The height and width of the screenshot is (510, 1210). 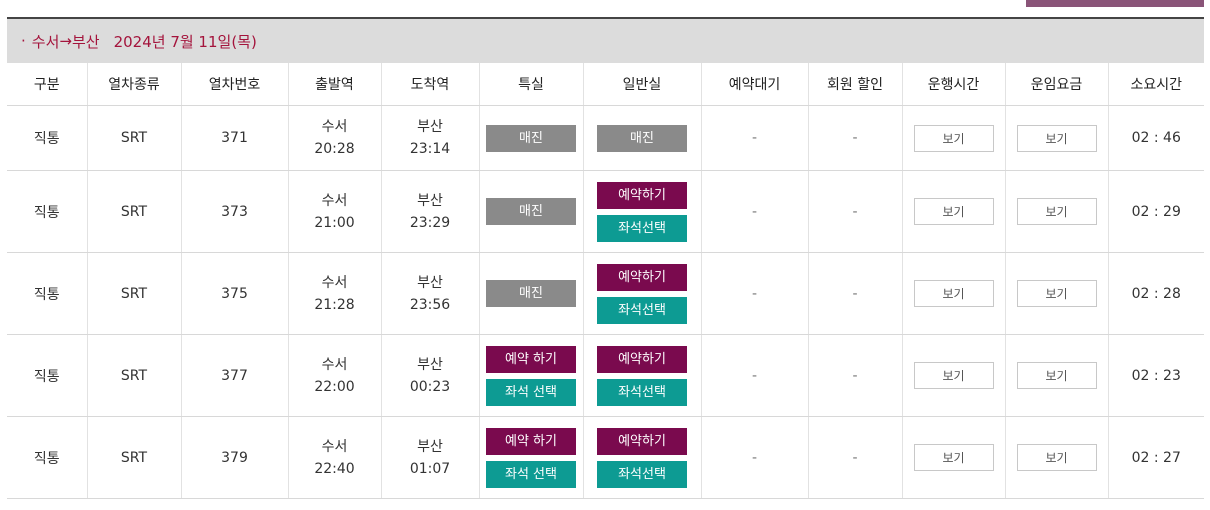 What do you see at coordinates (334, 84) in the screenshot?
I see `col-header-departure: 출발역` at bounding box center [334, 84].